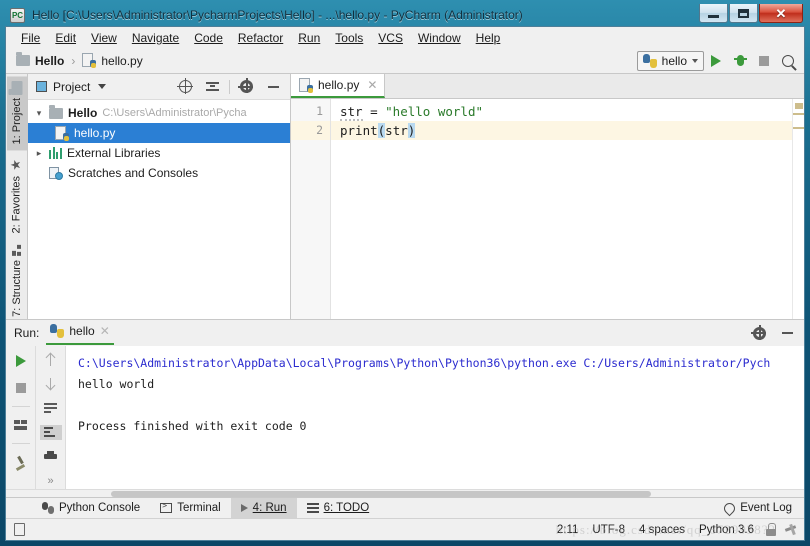  I want to click on code-token-paren: ), so click(411, 130).